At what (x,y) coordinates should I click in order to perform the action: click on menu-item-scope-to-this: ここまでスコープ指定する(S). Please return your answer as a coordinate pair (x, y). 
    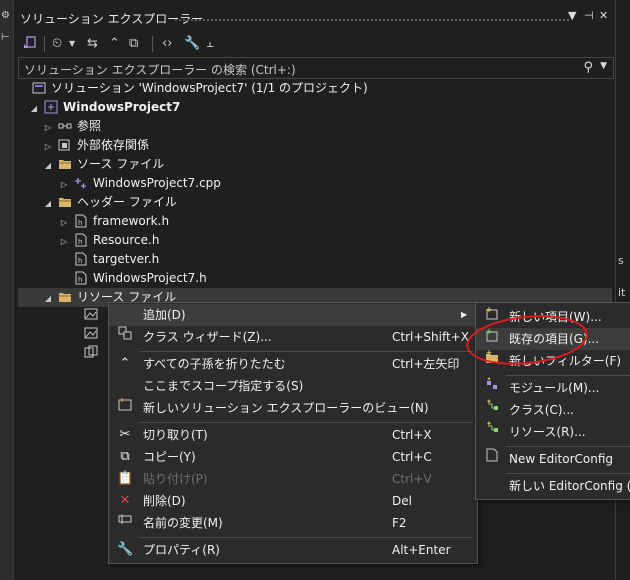
    Looking at the image, I should click on (293, 386).